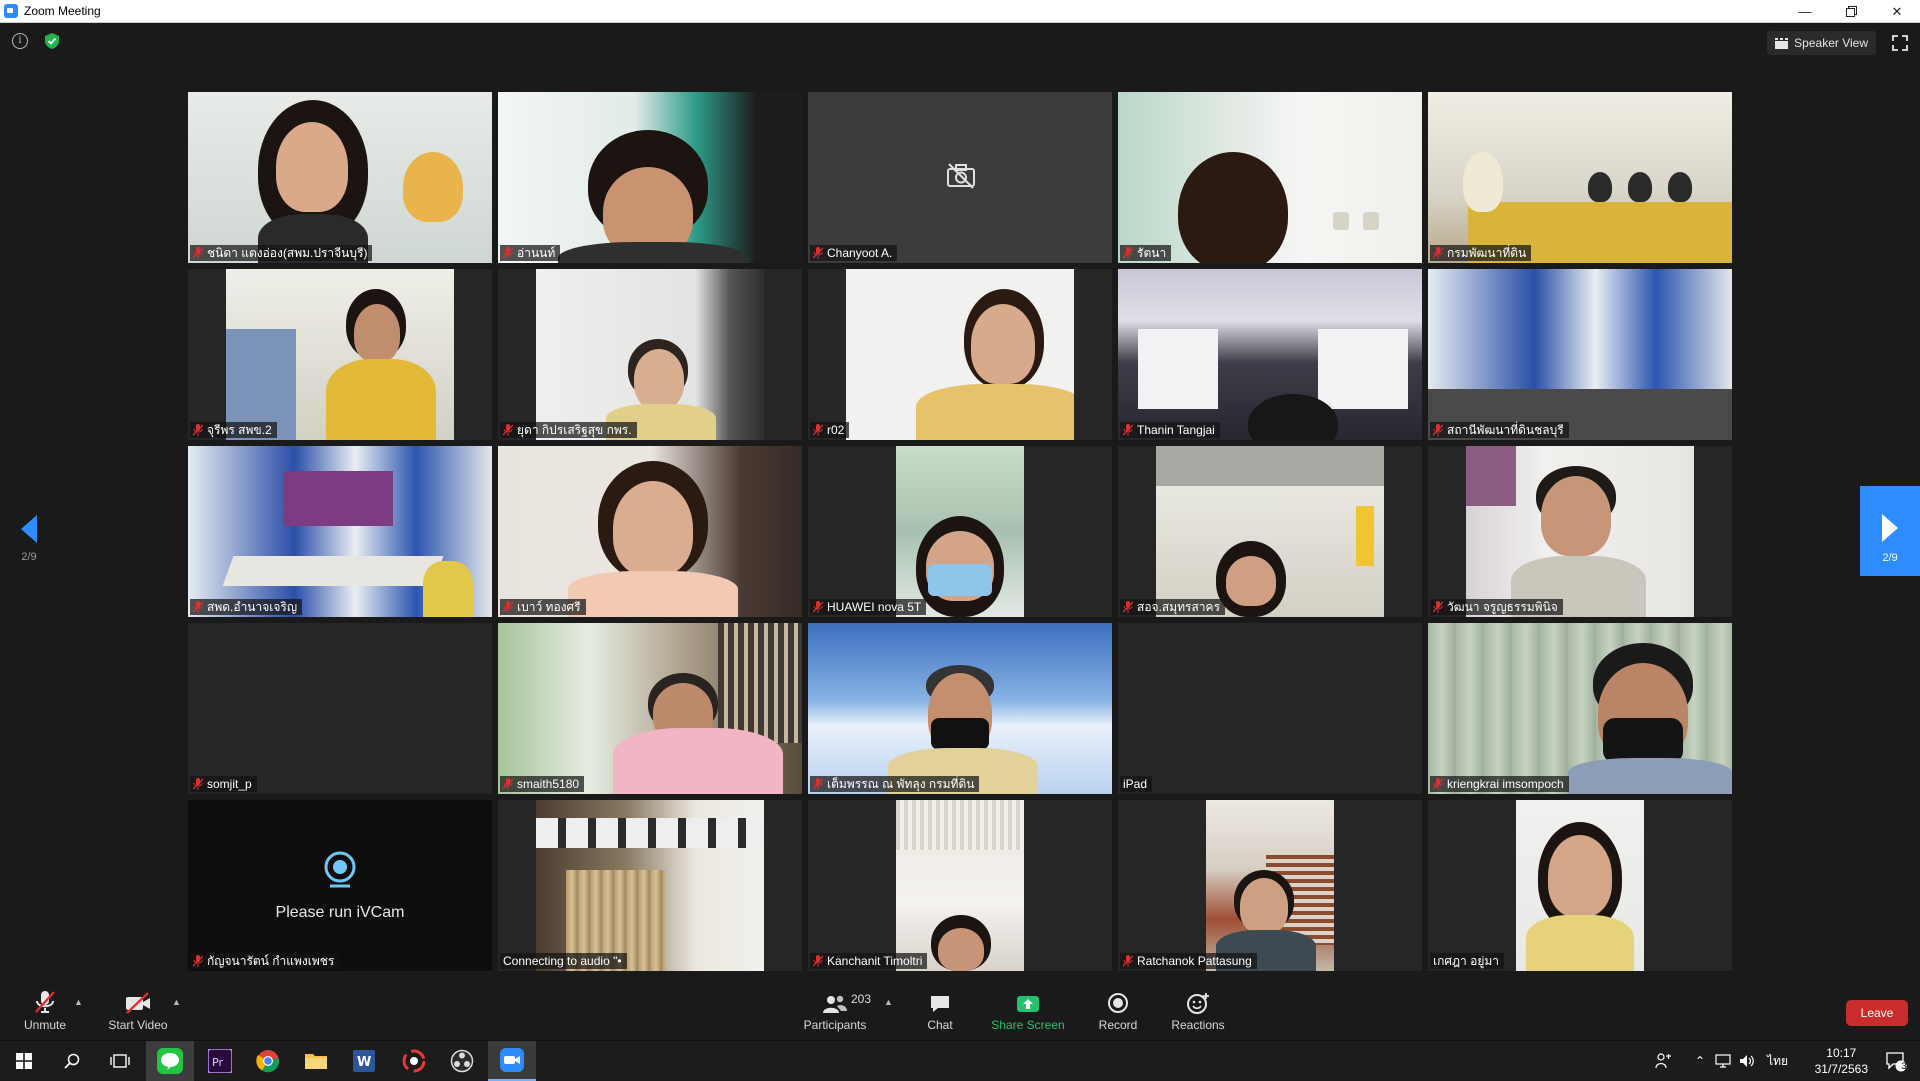 This screenshot has height=1081, width=1920. Describe the element at coordinates (835, 1025) in the screenshot. I see `participants-label: Participants` at that location.